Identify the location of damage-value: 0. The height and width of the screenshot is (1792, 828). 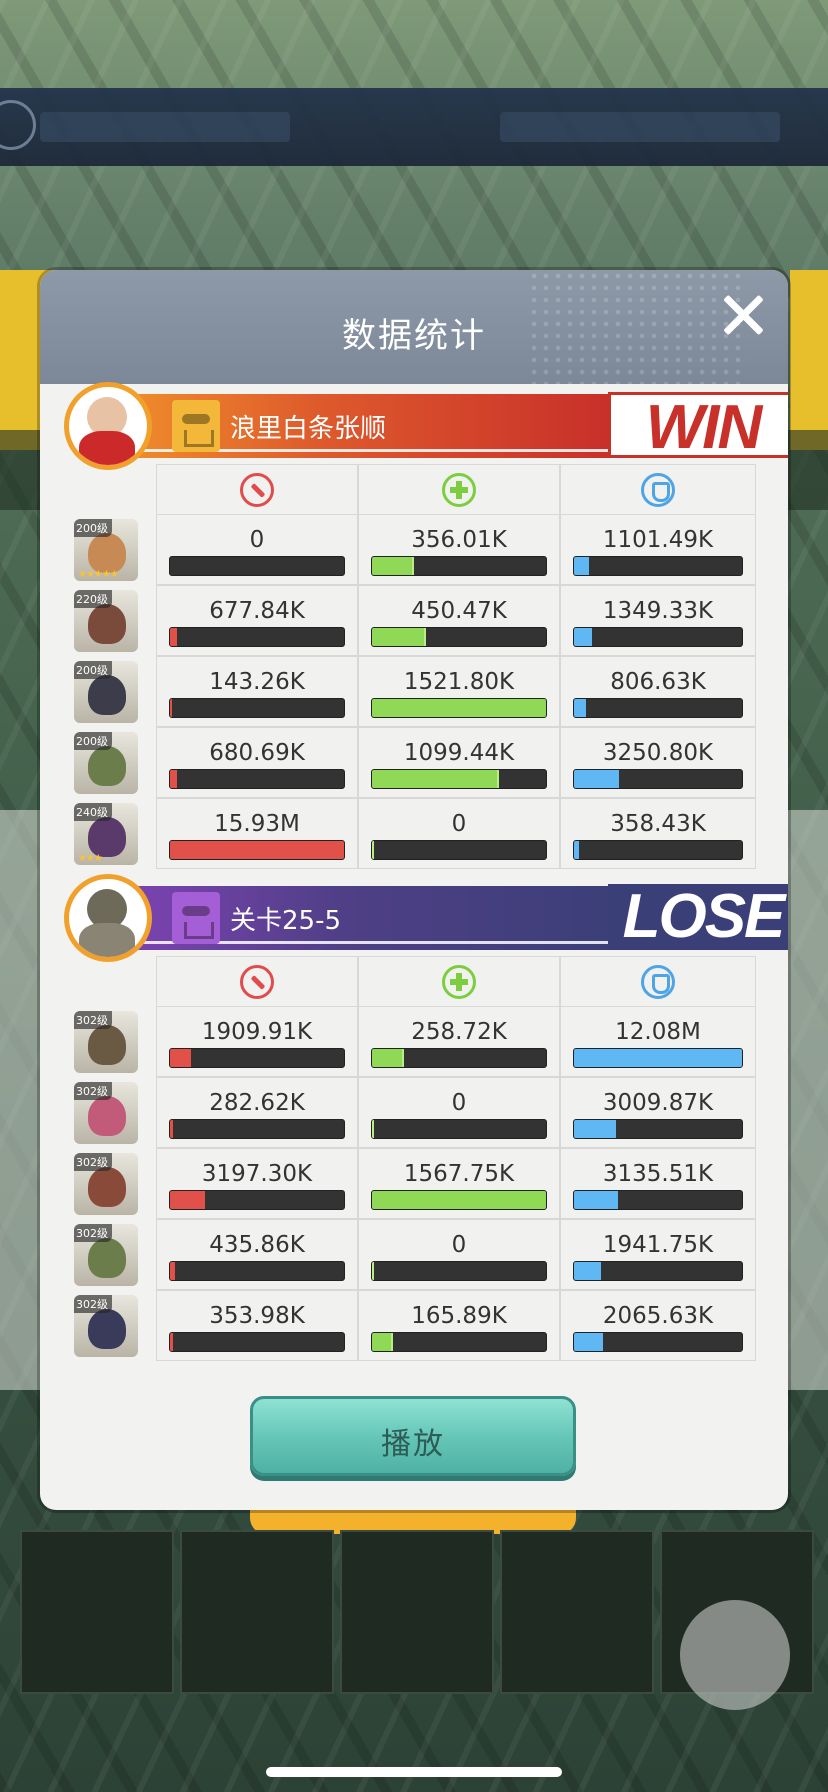
(257, 540).